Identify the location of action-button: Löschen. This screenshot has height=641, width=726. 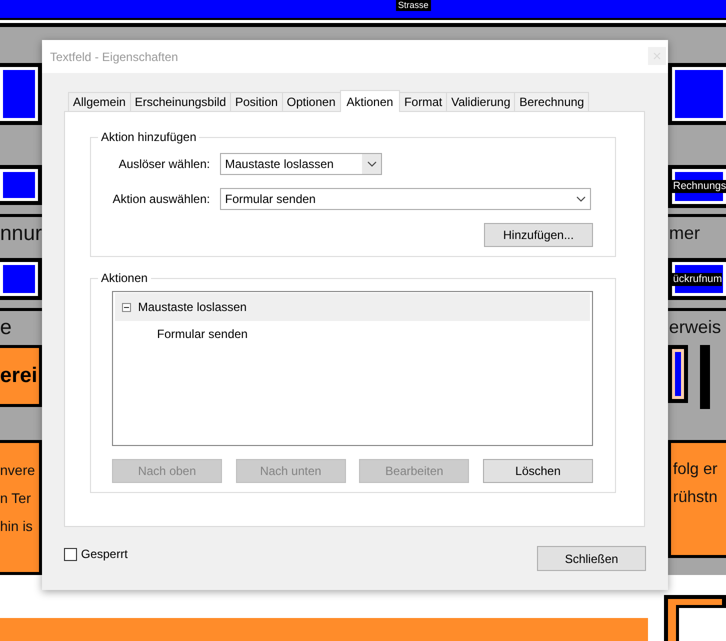
(537, 471).